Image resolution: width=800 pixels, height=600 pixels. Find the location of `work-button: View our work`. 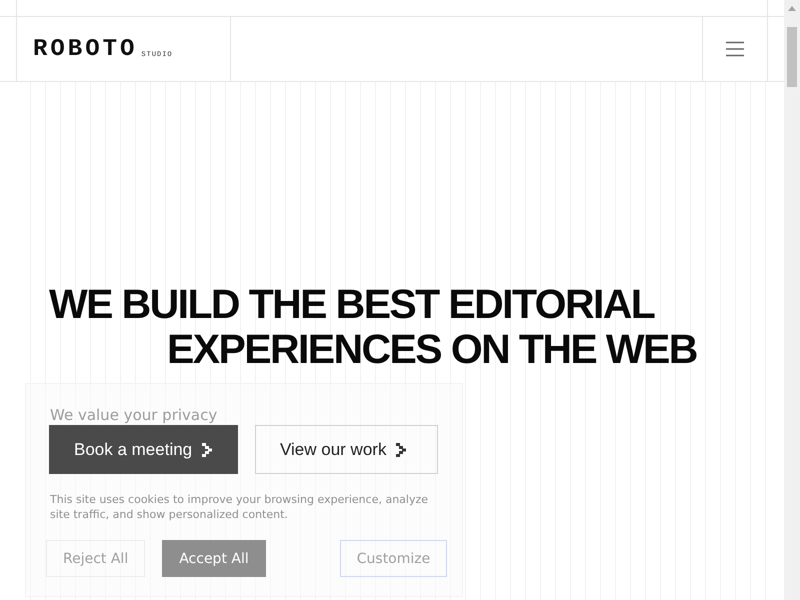

work-button: View our work is located at coordinates (346, 449).